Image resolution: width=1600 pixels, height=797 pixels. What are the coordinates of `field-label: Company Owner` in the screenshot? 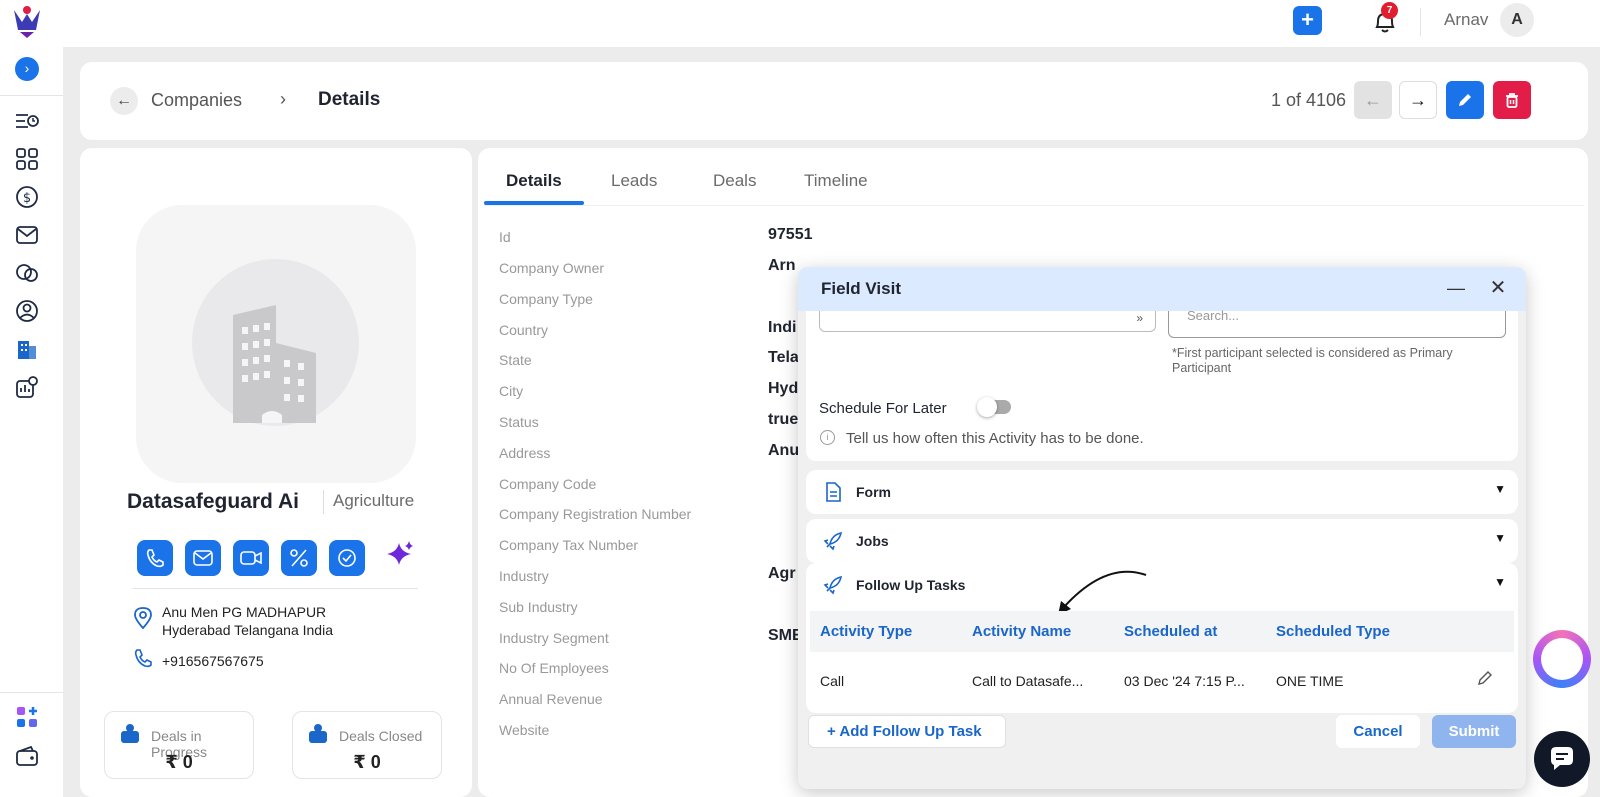 It's located at (552, 268).